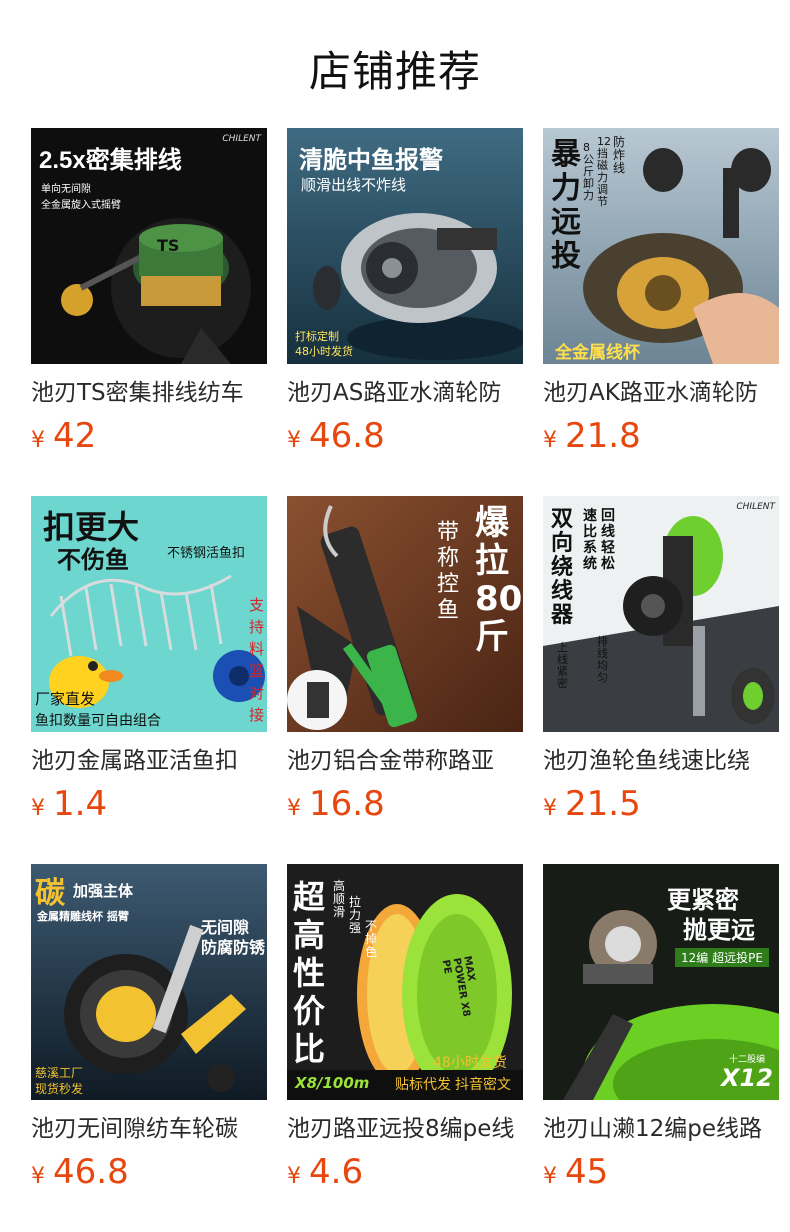 The height and width of the screenshot is (1232, 790). What do you see at coordinates (233, 947) in the screenshot?
I see `promo-text: 防腐防锈` at bounding box center [233, 947].